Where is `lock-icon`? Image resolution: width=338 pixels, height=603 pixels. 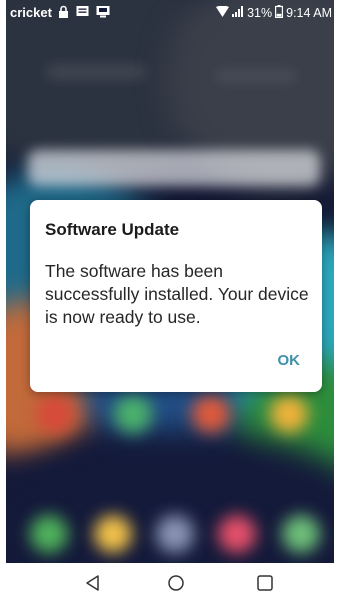
lock-icon is located at coordinates (63, 13).